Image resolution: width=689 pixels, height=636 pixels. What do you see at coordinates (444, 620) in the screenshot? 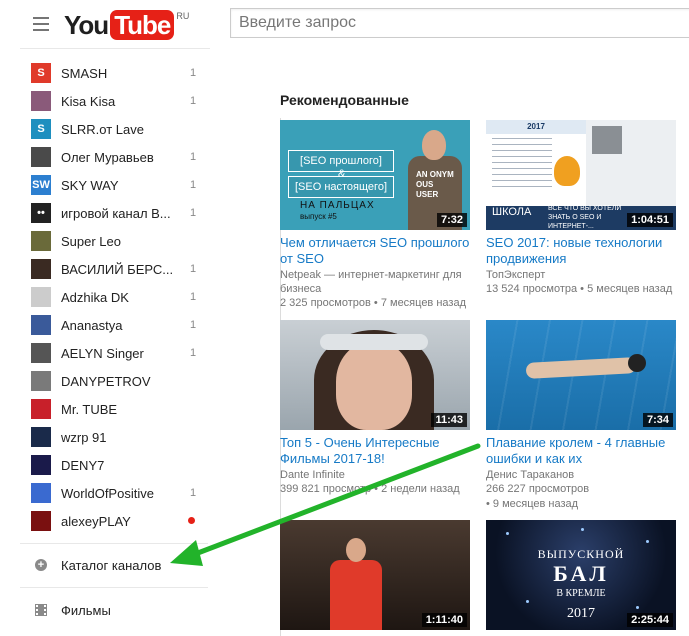
I see `duration-badge: 1:11:40` at bounding box center [444, 620].